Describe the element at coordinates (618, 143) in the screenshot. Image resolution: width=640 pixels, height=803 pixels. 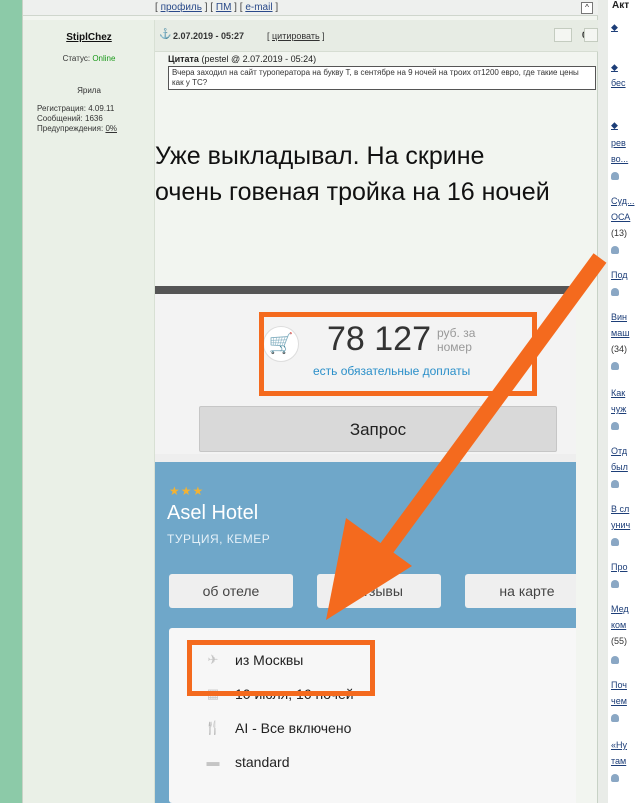
I see `sidebar-topic-link: рев` at that location.